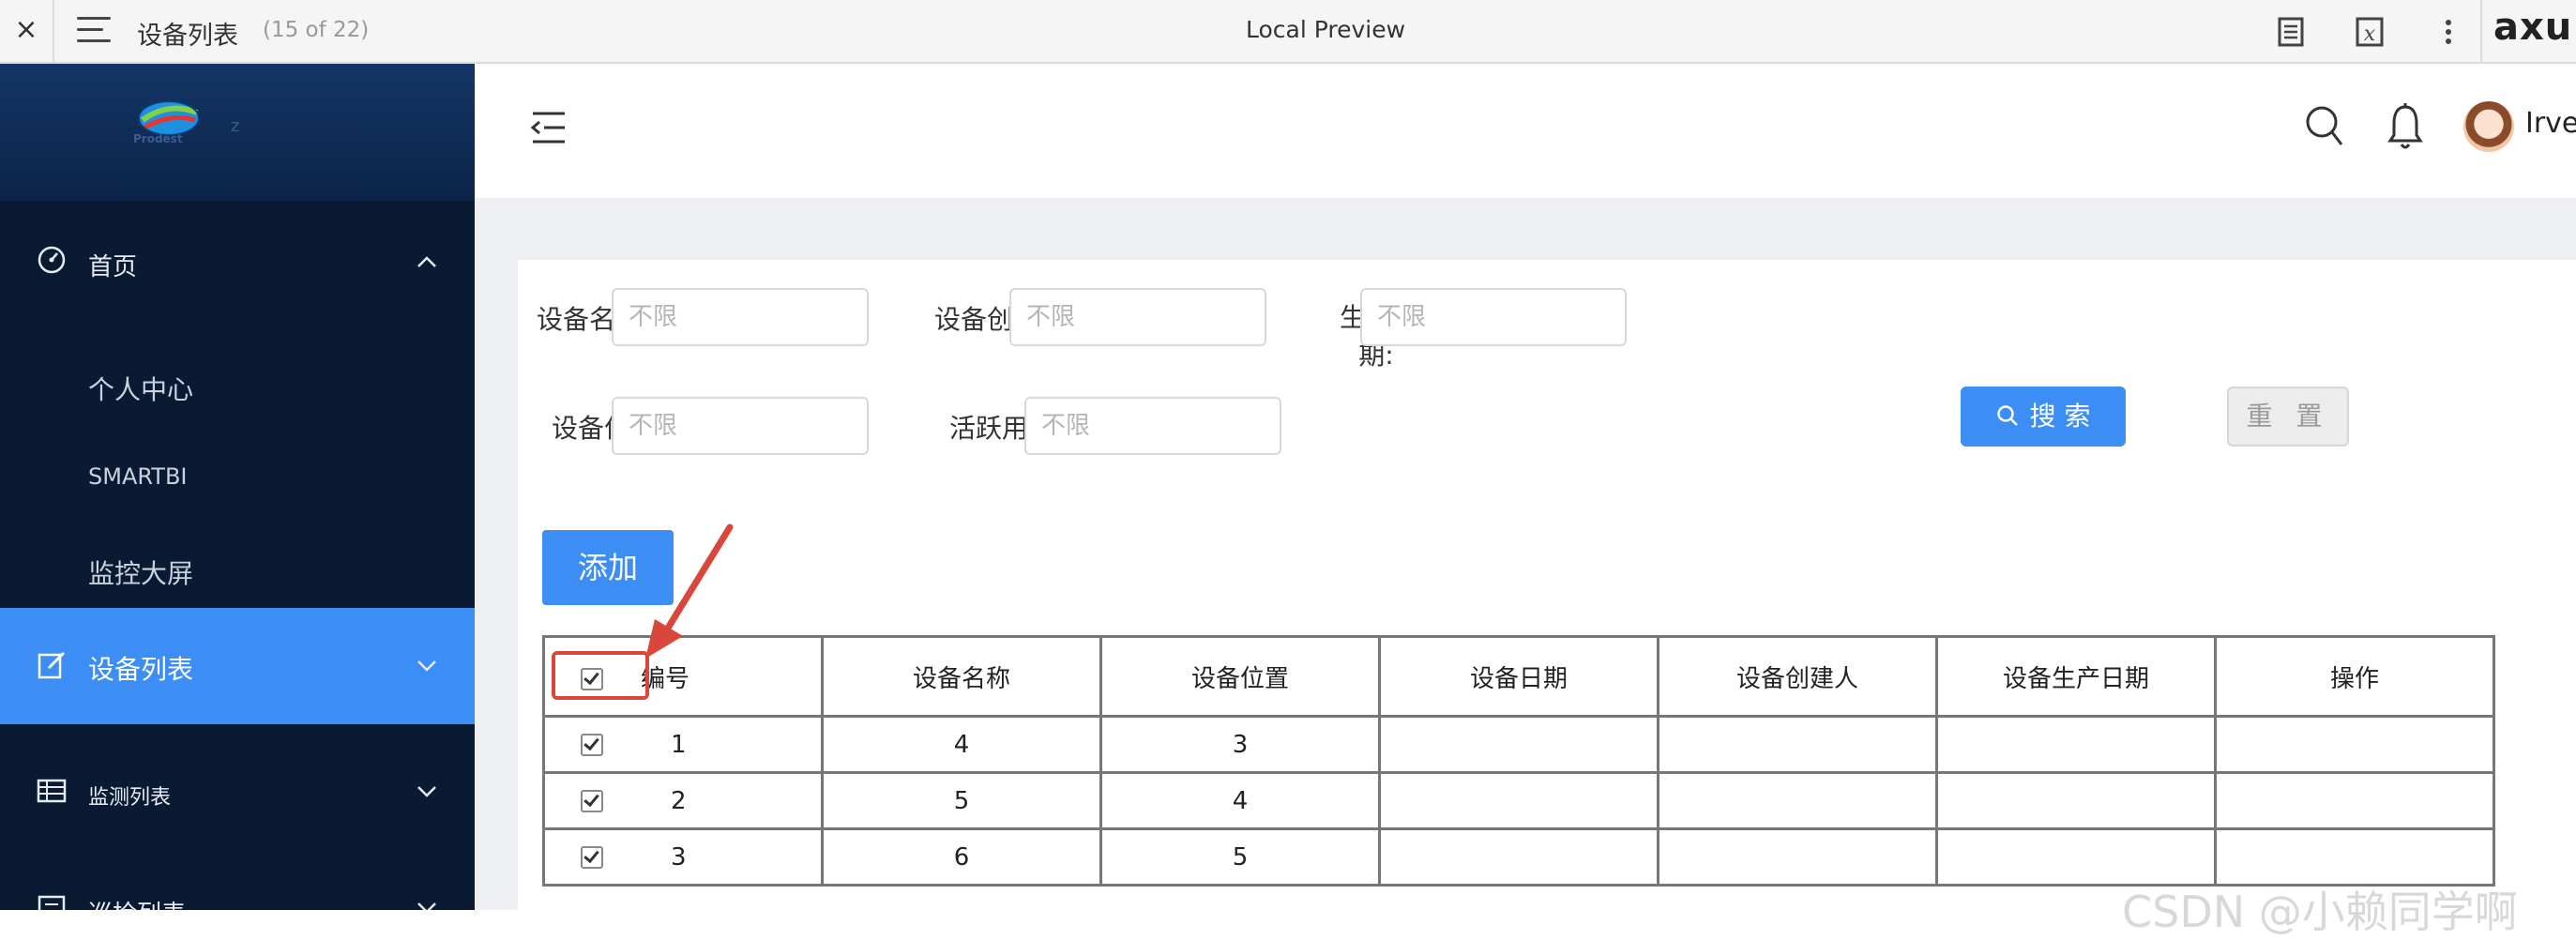  What do you see at coordinates (27, 31) in the screenshot?
I see `close-button: ×` at bounding box center [27, 31].